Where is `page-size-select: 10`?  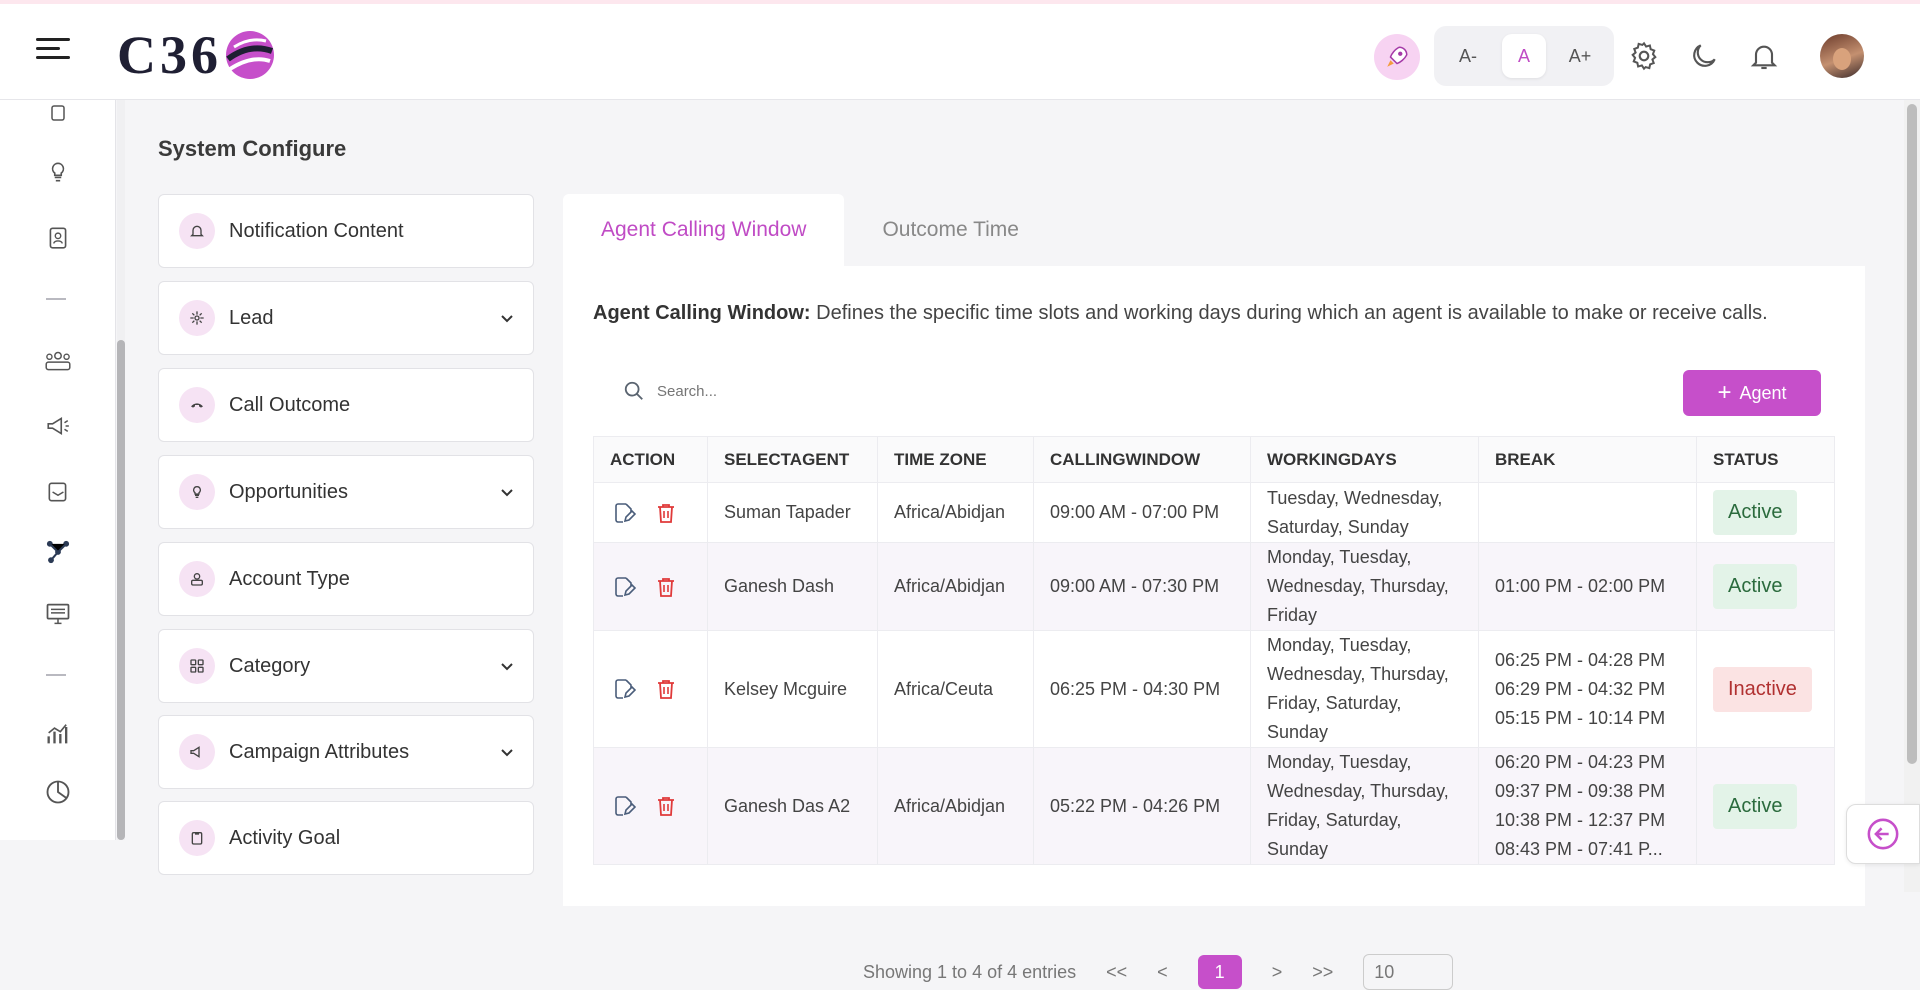
page-size-select: 10 is located at coordinates (1408, 972).